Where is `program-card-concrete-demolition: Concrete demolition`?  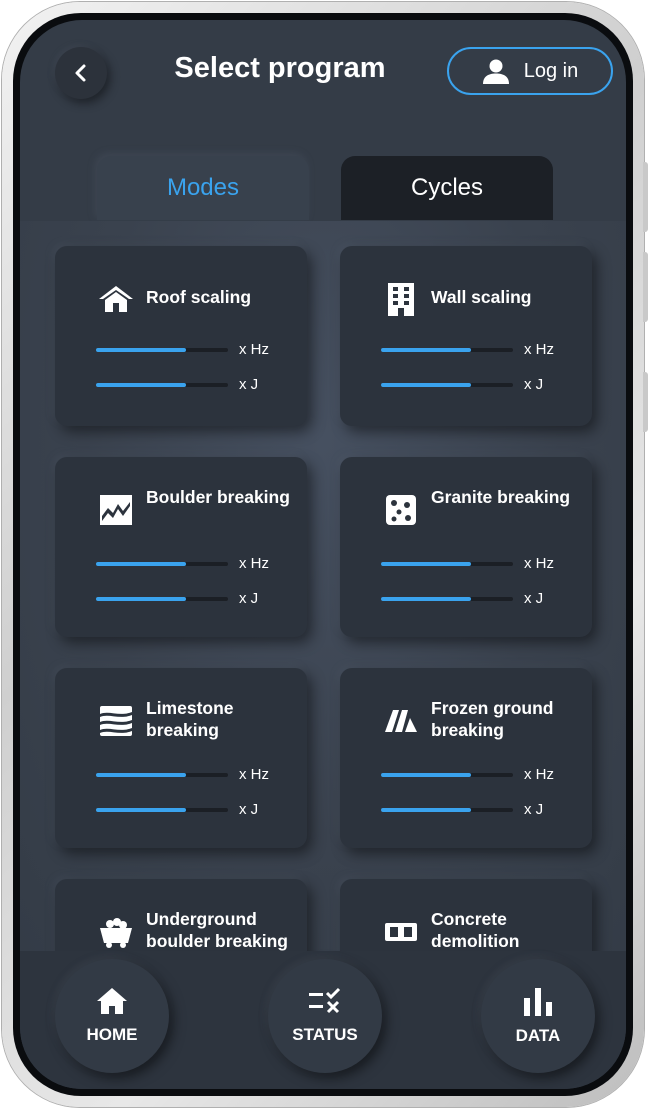
program-card-concrete-demolition: Concrete demolition is located at coordinates (466, 915).